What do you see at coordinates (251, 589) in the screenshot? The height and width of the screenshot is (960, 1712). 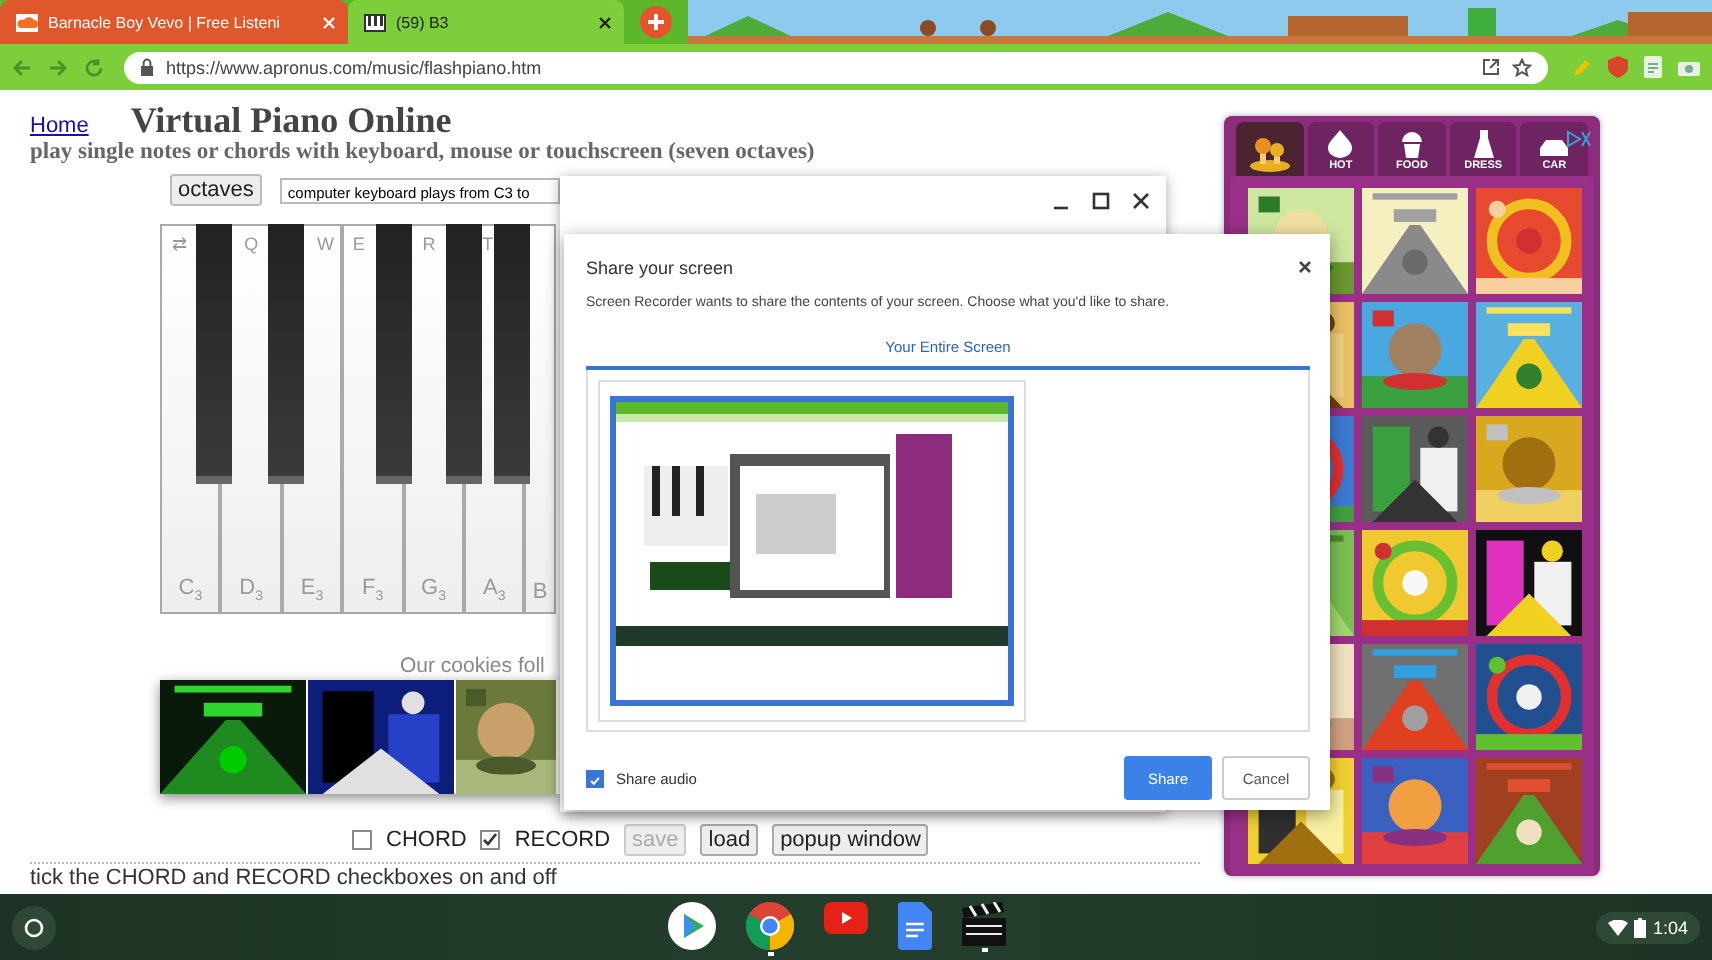 I see `note-label: D$_{3}$` at bounding box center [251, 589].